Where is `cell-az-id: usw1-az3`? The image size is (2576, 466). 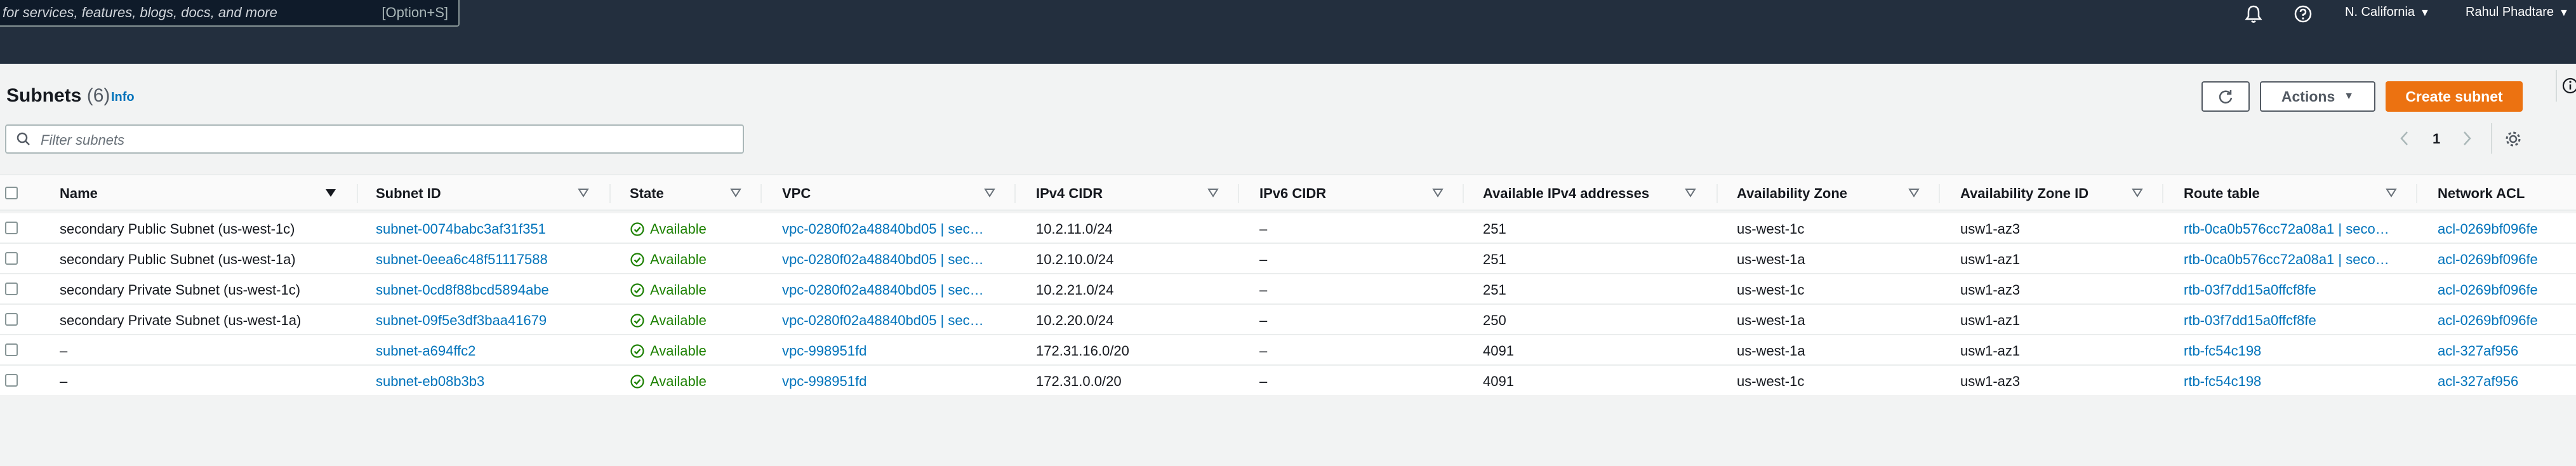 cell-az-id: usw1-az3 is located at coordinates (1990, 290).